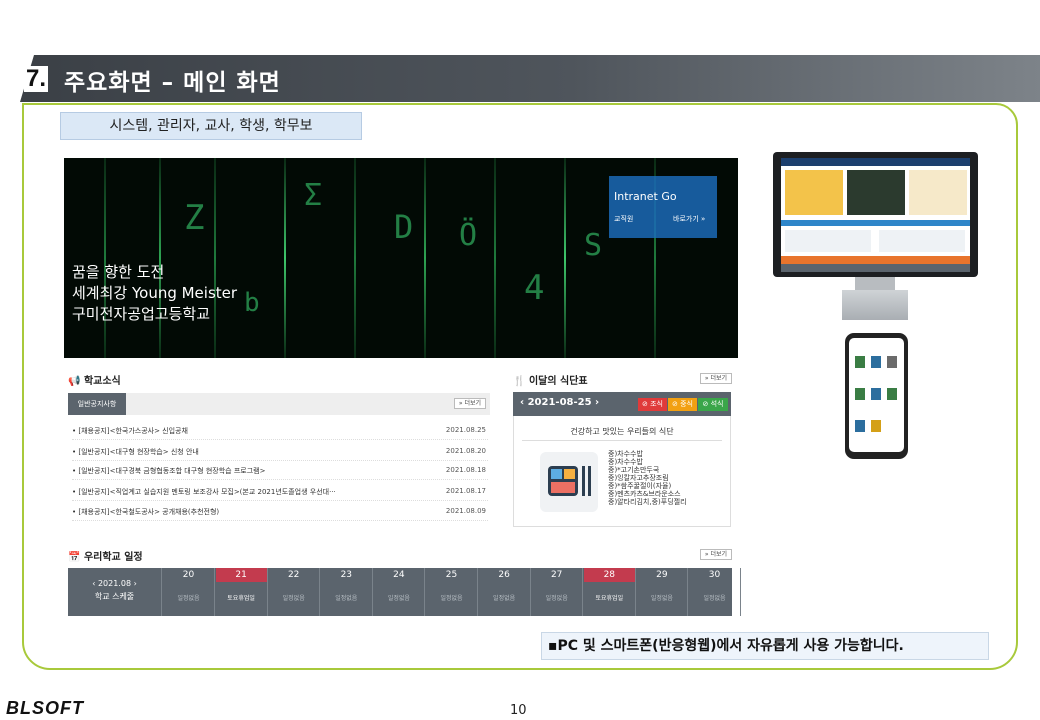 Image resolution: width=1040 pixels, height=720 pixels. I want to click on intranet-go-panel: Intranet Go 교직원 바로가기 », so click(663, 207).